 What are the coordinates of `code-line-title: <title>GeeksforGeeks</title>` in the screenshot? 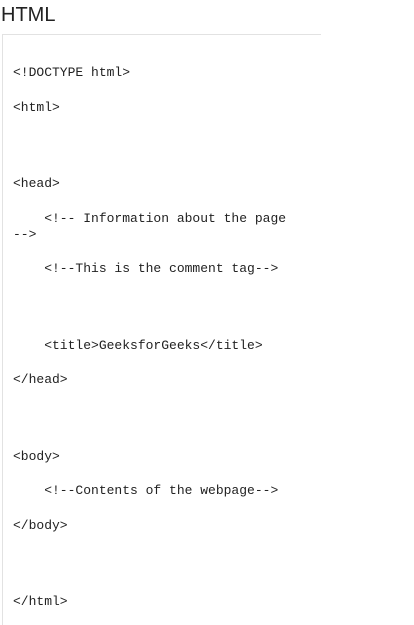 It's located at (138, 345).